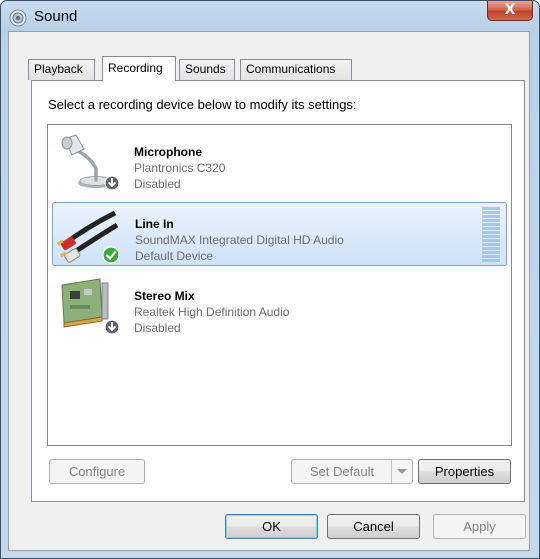  Describe the element at coordinates (270, 17) in the screenshot. I see `title-bar: Sound X` at that location.